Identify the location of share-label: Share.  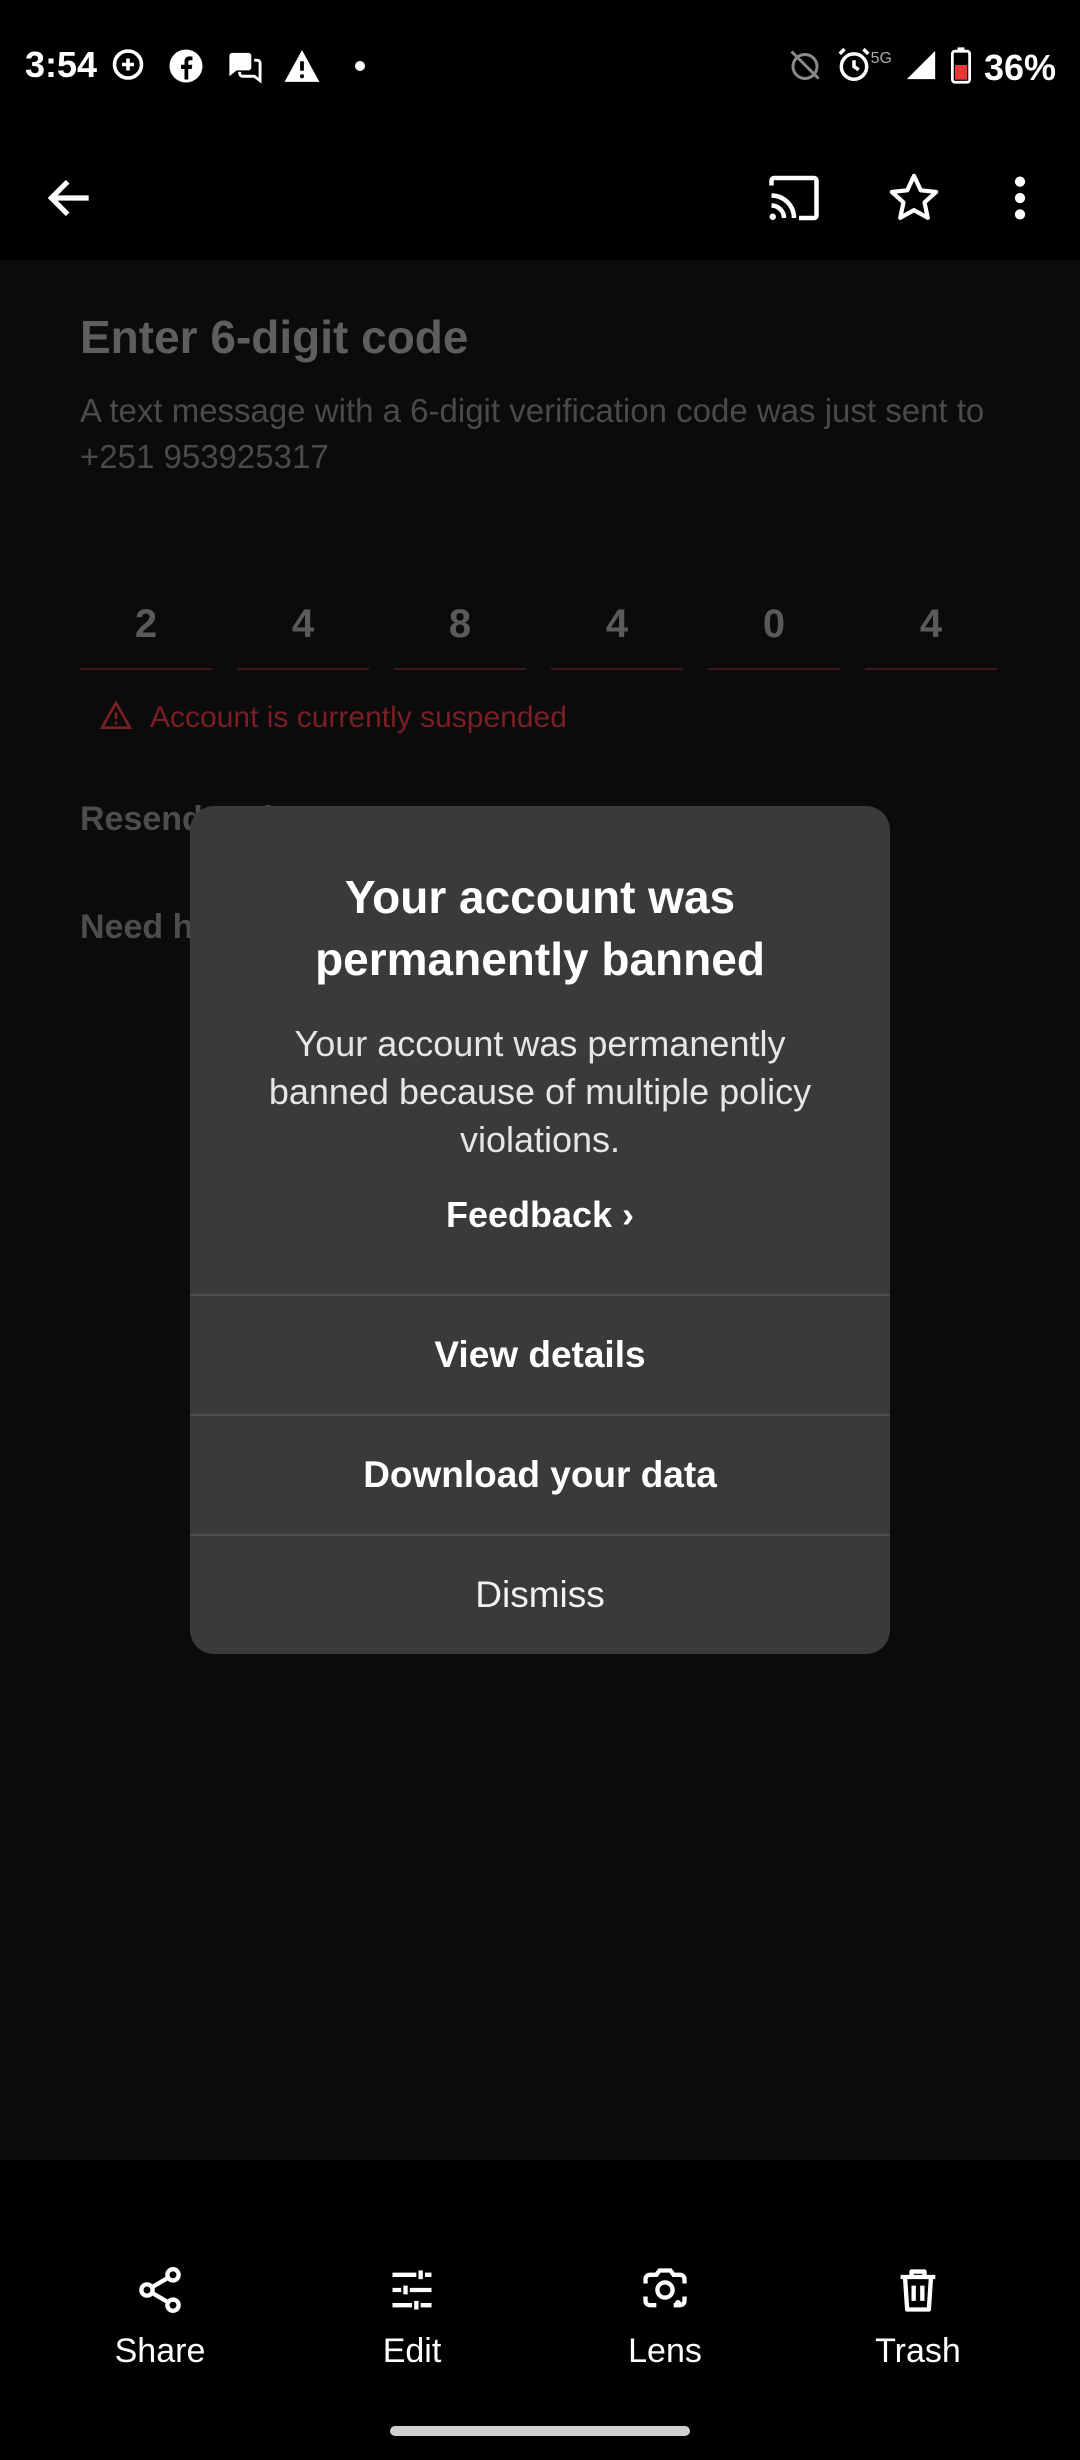
(160, 2351).